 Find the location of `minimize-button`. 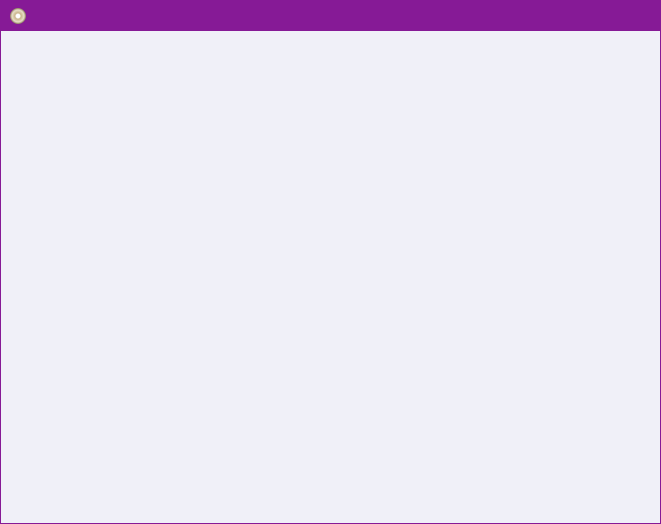

minimize-button is located at coordinates (593, 16).